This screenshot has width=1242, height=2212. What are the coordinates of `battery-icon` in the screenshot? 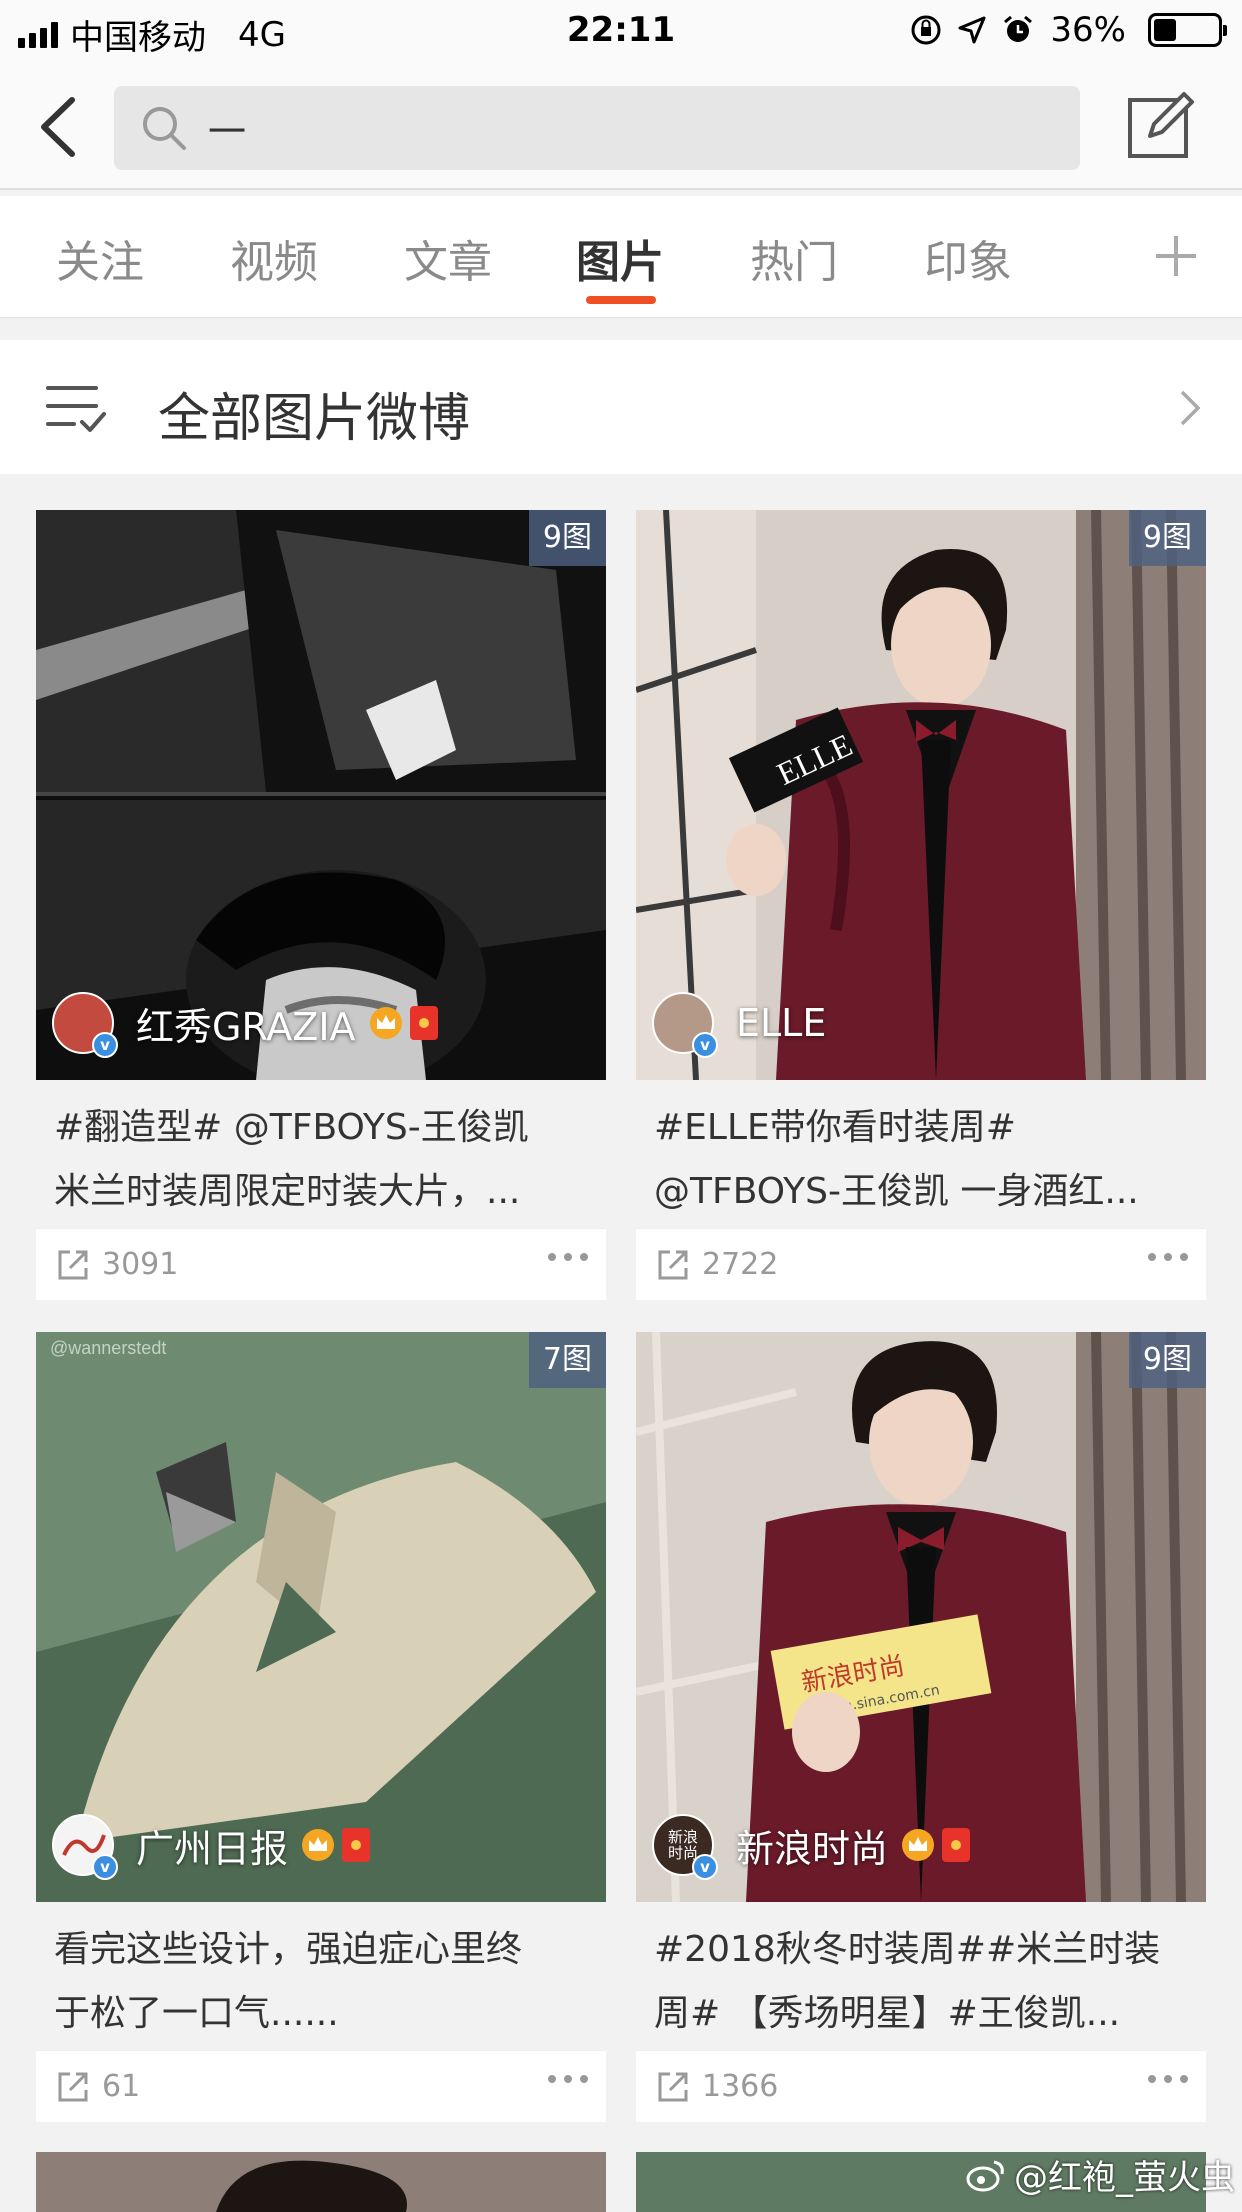 It's located at (1187, 30).